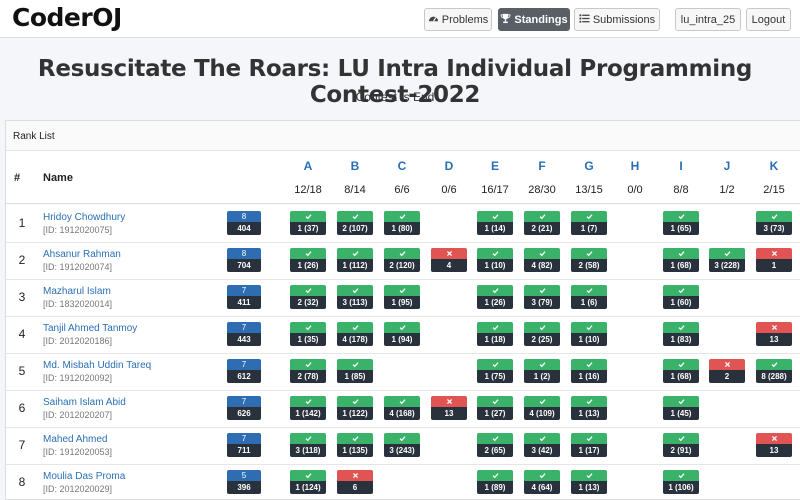 The width and height of the screenshot is (800, 500). What do you see at coordinates (774, 260) in the screenshot?
I see `rejected-cell: 1` at bounding box center [774, 260].